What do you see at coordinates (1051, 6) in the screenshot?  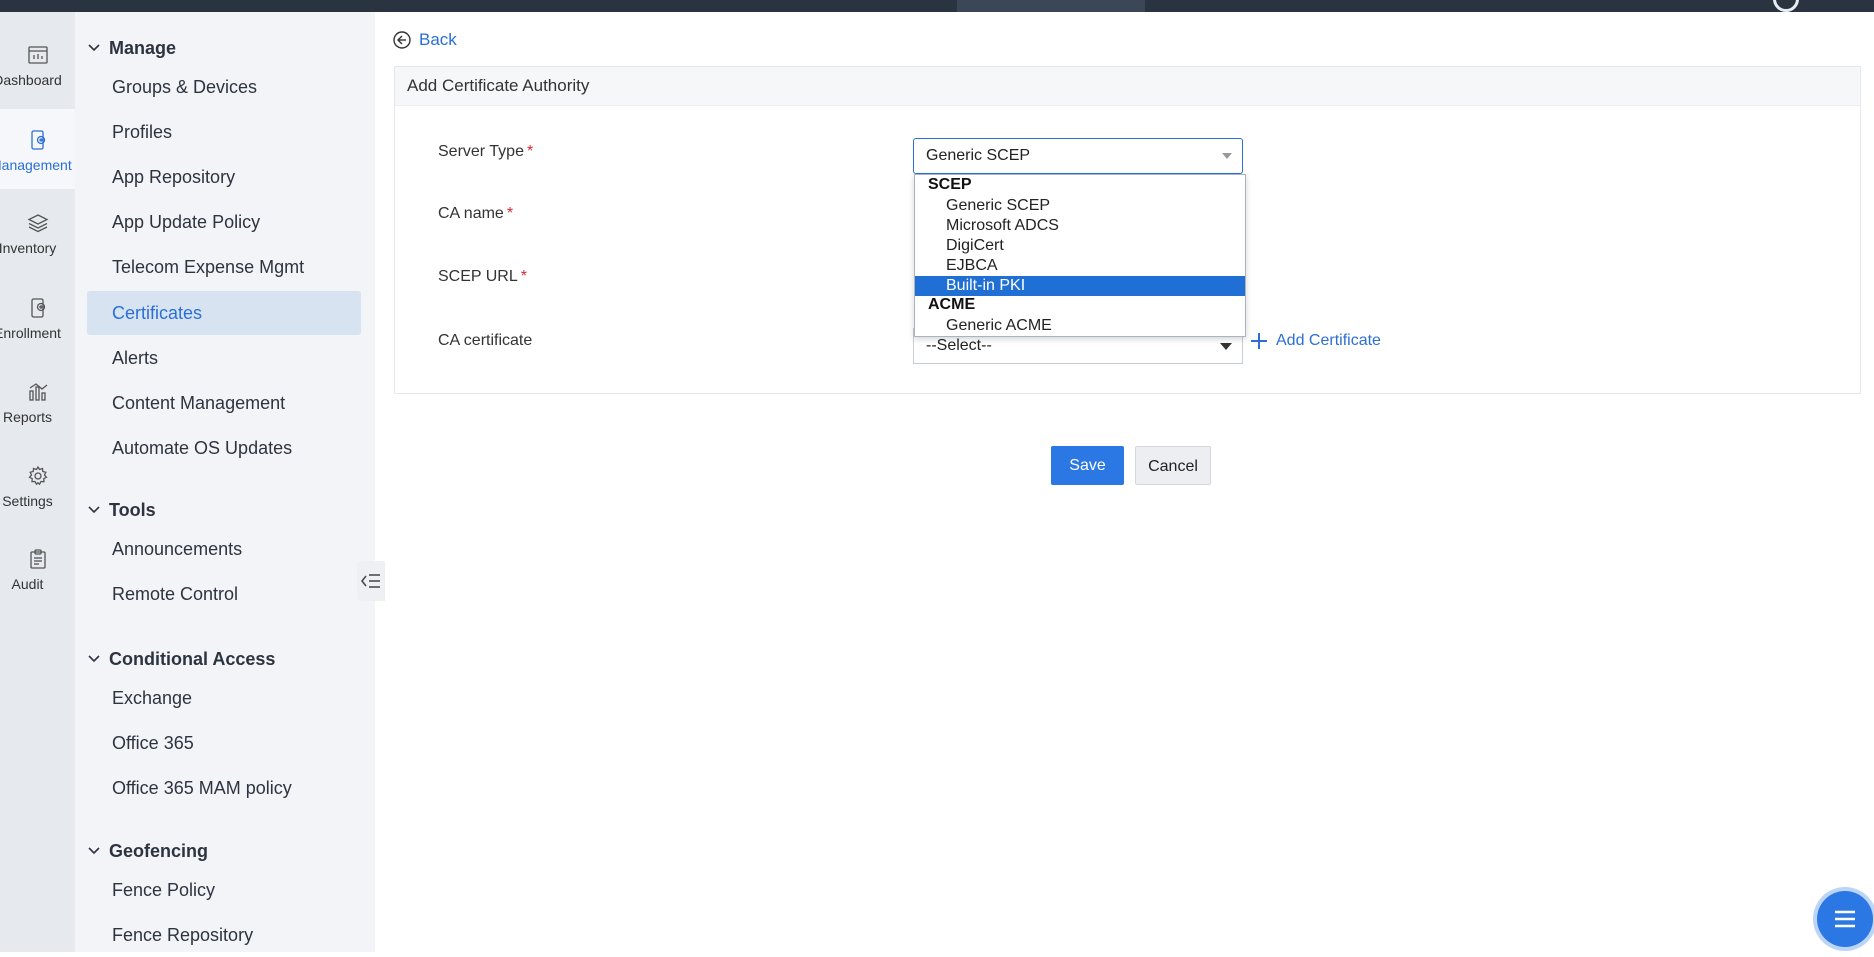 I see `top-tab-active` at bounding box center [1051, 6].